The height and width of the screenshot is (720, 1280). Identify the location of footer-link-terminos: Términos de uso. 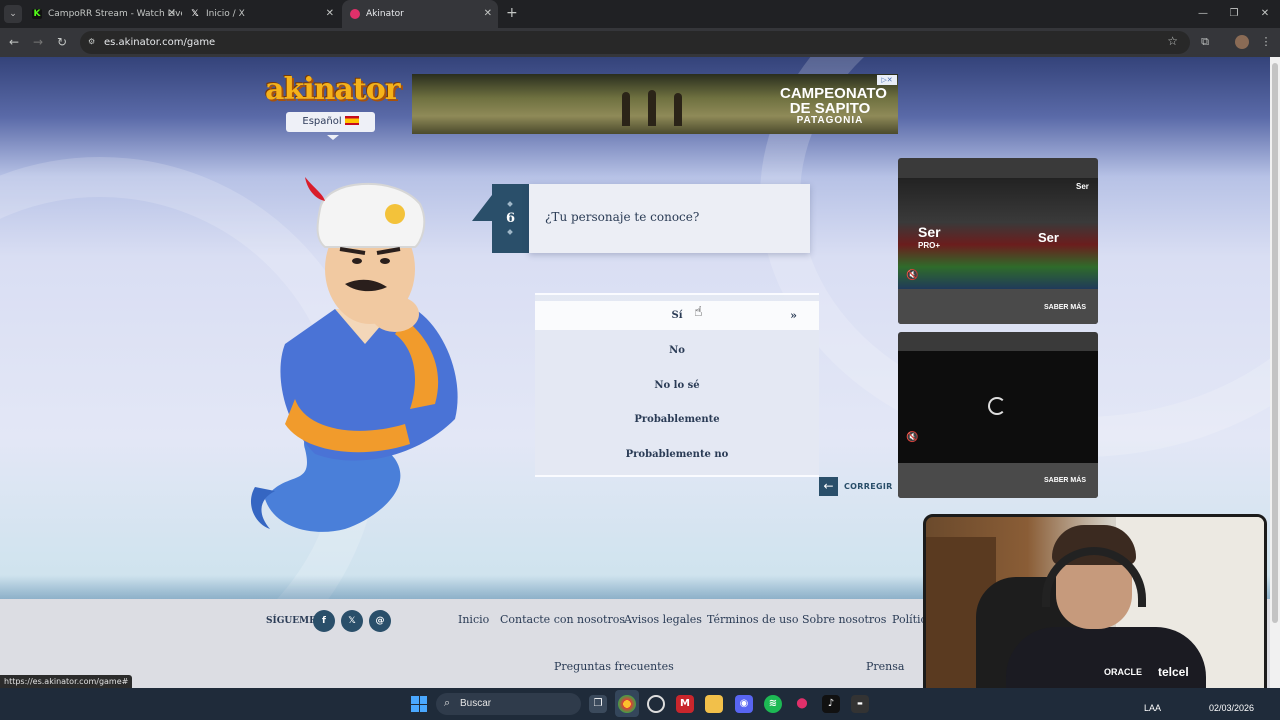
(752, 620).